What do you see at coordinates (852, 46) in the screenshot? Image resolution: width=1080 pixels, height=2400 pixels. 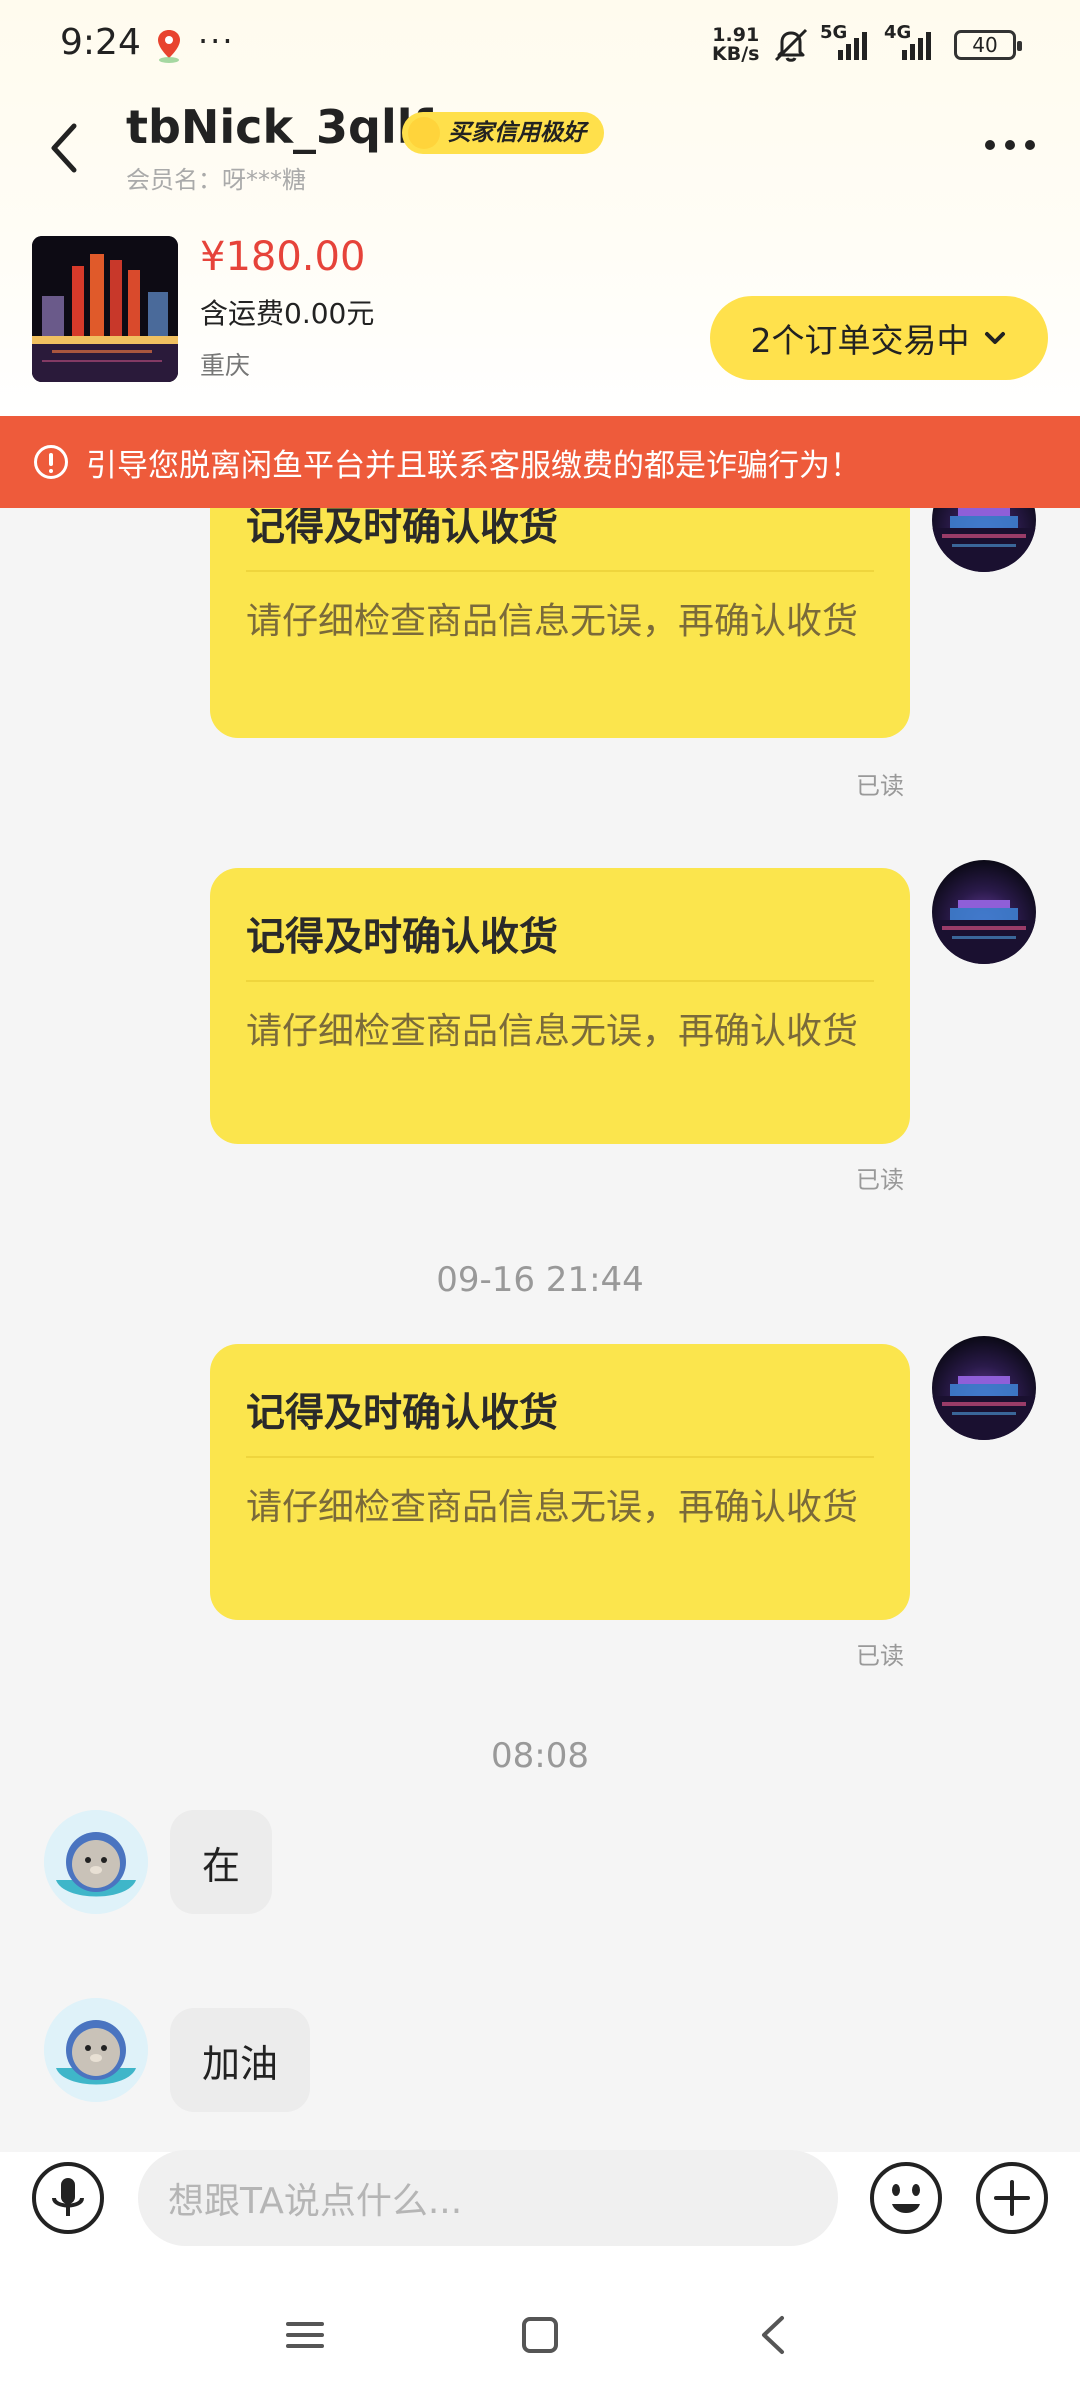 I see `signal-5g-icon` at bounding box center [852, 46].